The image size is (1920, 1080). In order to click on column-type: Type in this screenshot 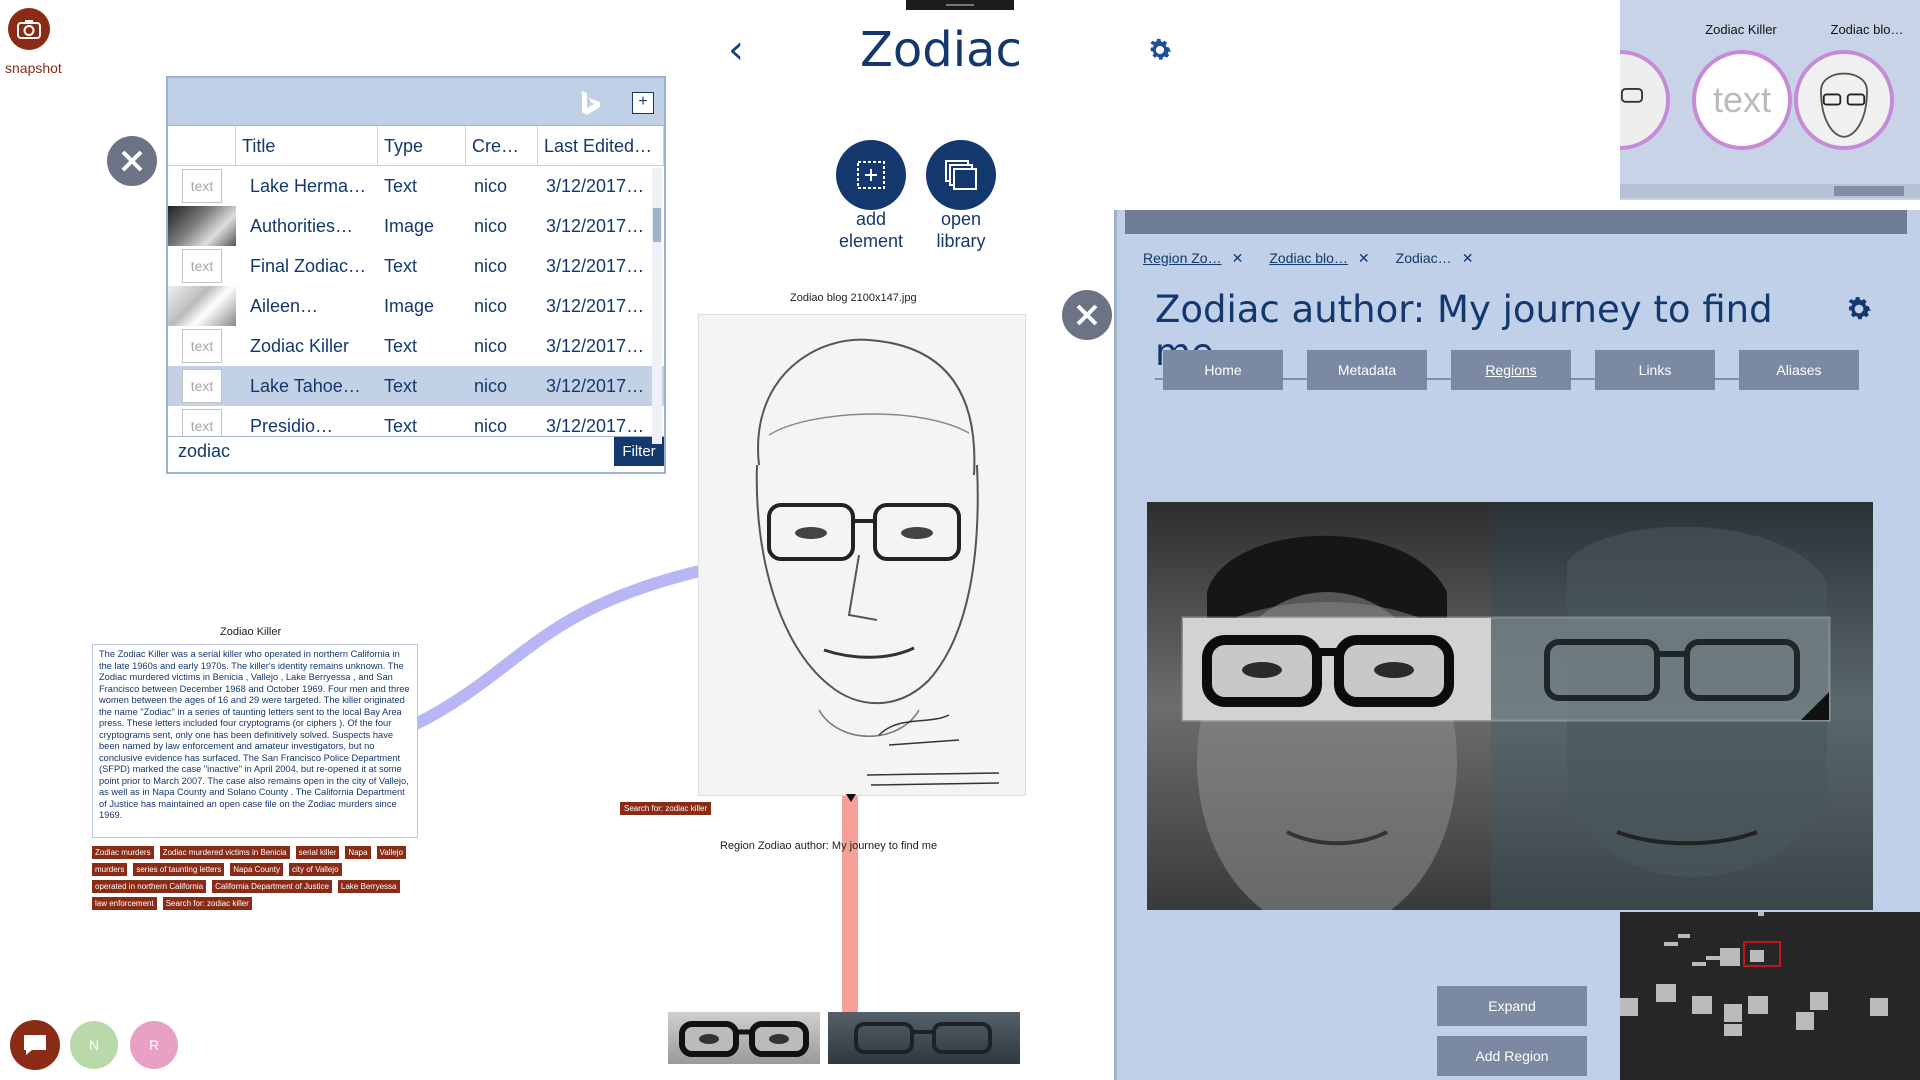, I will do `click(422, 145)`.